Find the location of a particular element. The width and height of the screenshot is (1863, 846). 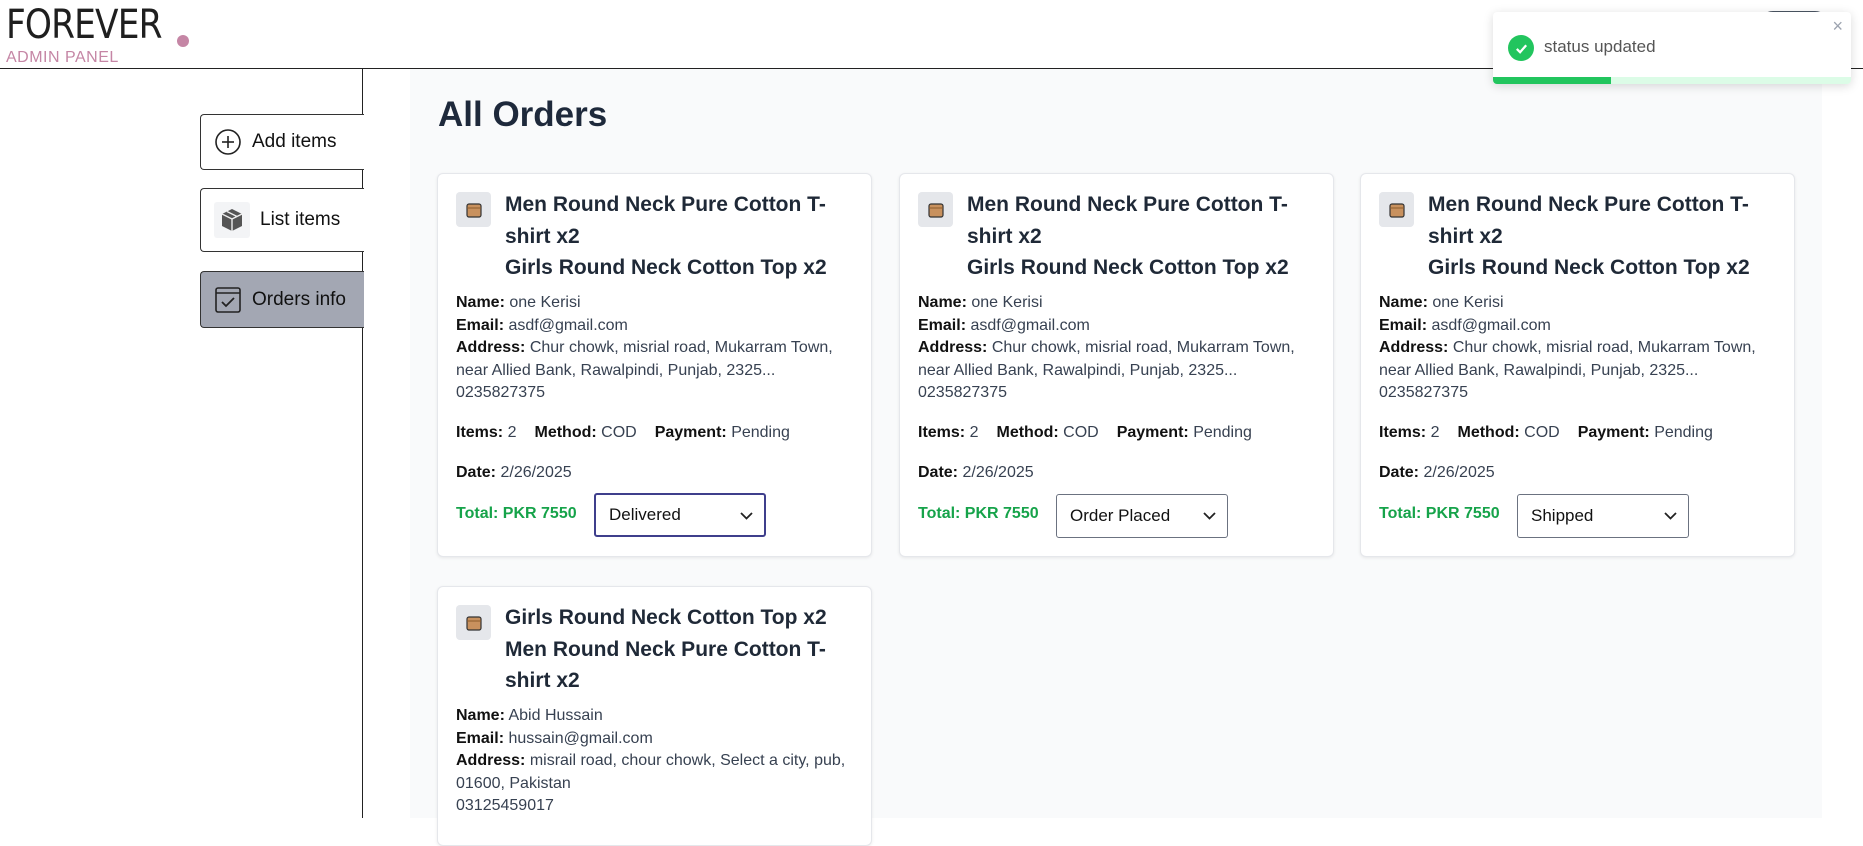

sidebar-item-add-items: Add items is located at coordinates (282, 142).